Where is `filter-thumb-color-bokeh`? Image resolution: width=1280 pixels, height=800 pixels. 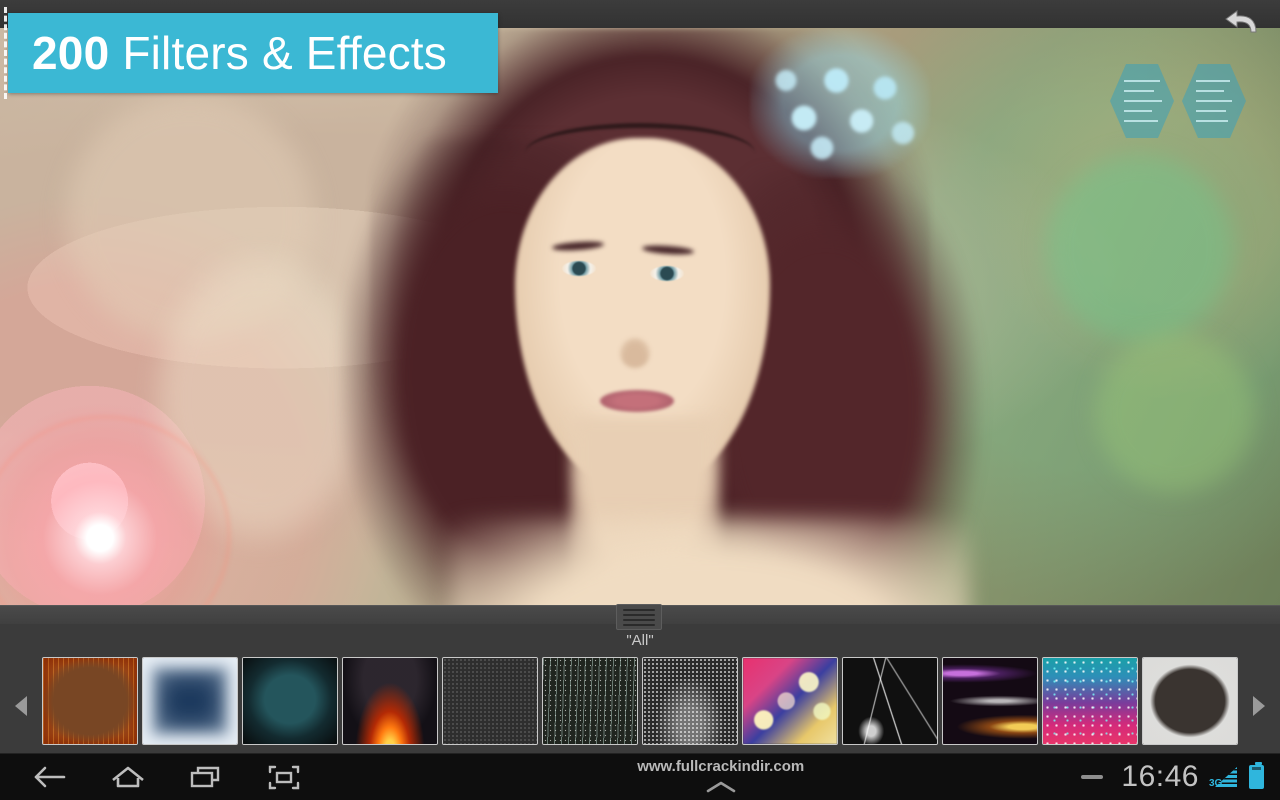 filter-thumb-color-bokeh is located at coordinates (790, 701).